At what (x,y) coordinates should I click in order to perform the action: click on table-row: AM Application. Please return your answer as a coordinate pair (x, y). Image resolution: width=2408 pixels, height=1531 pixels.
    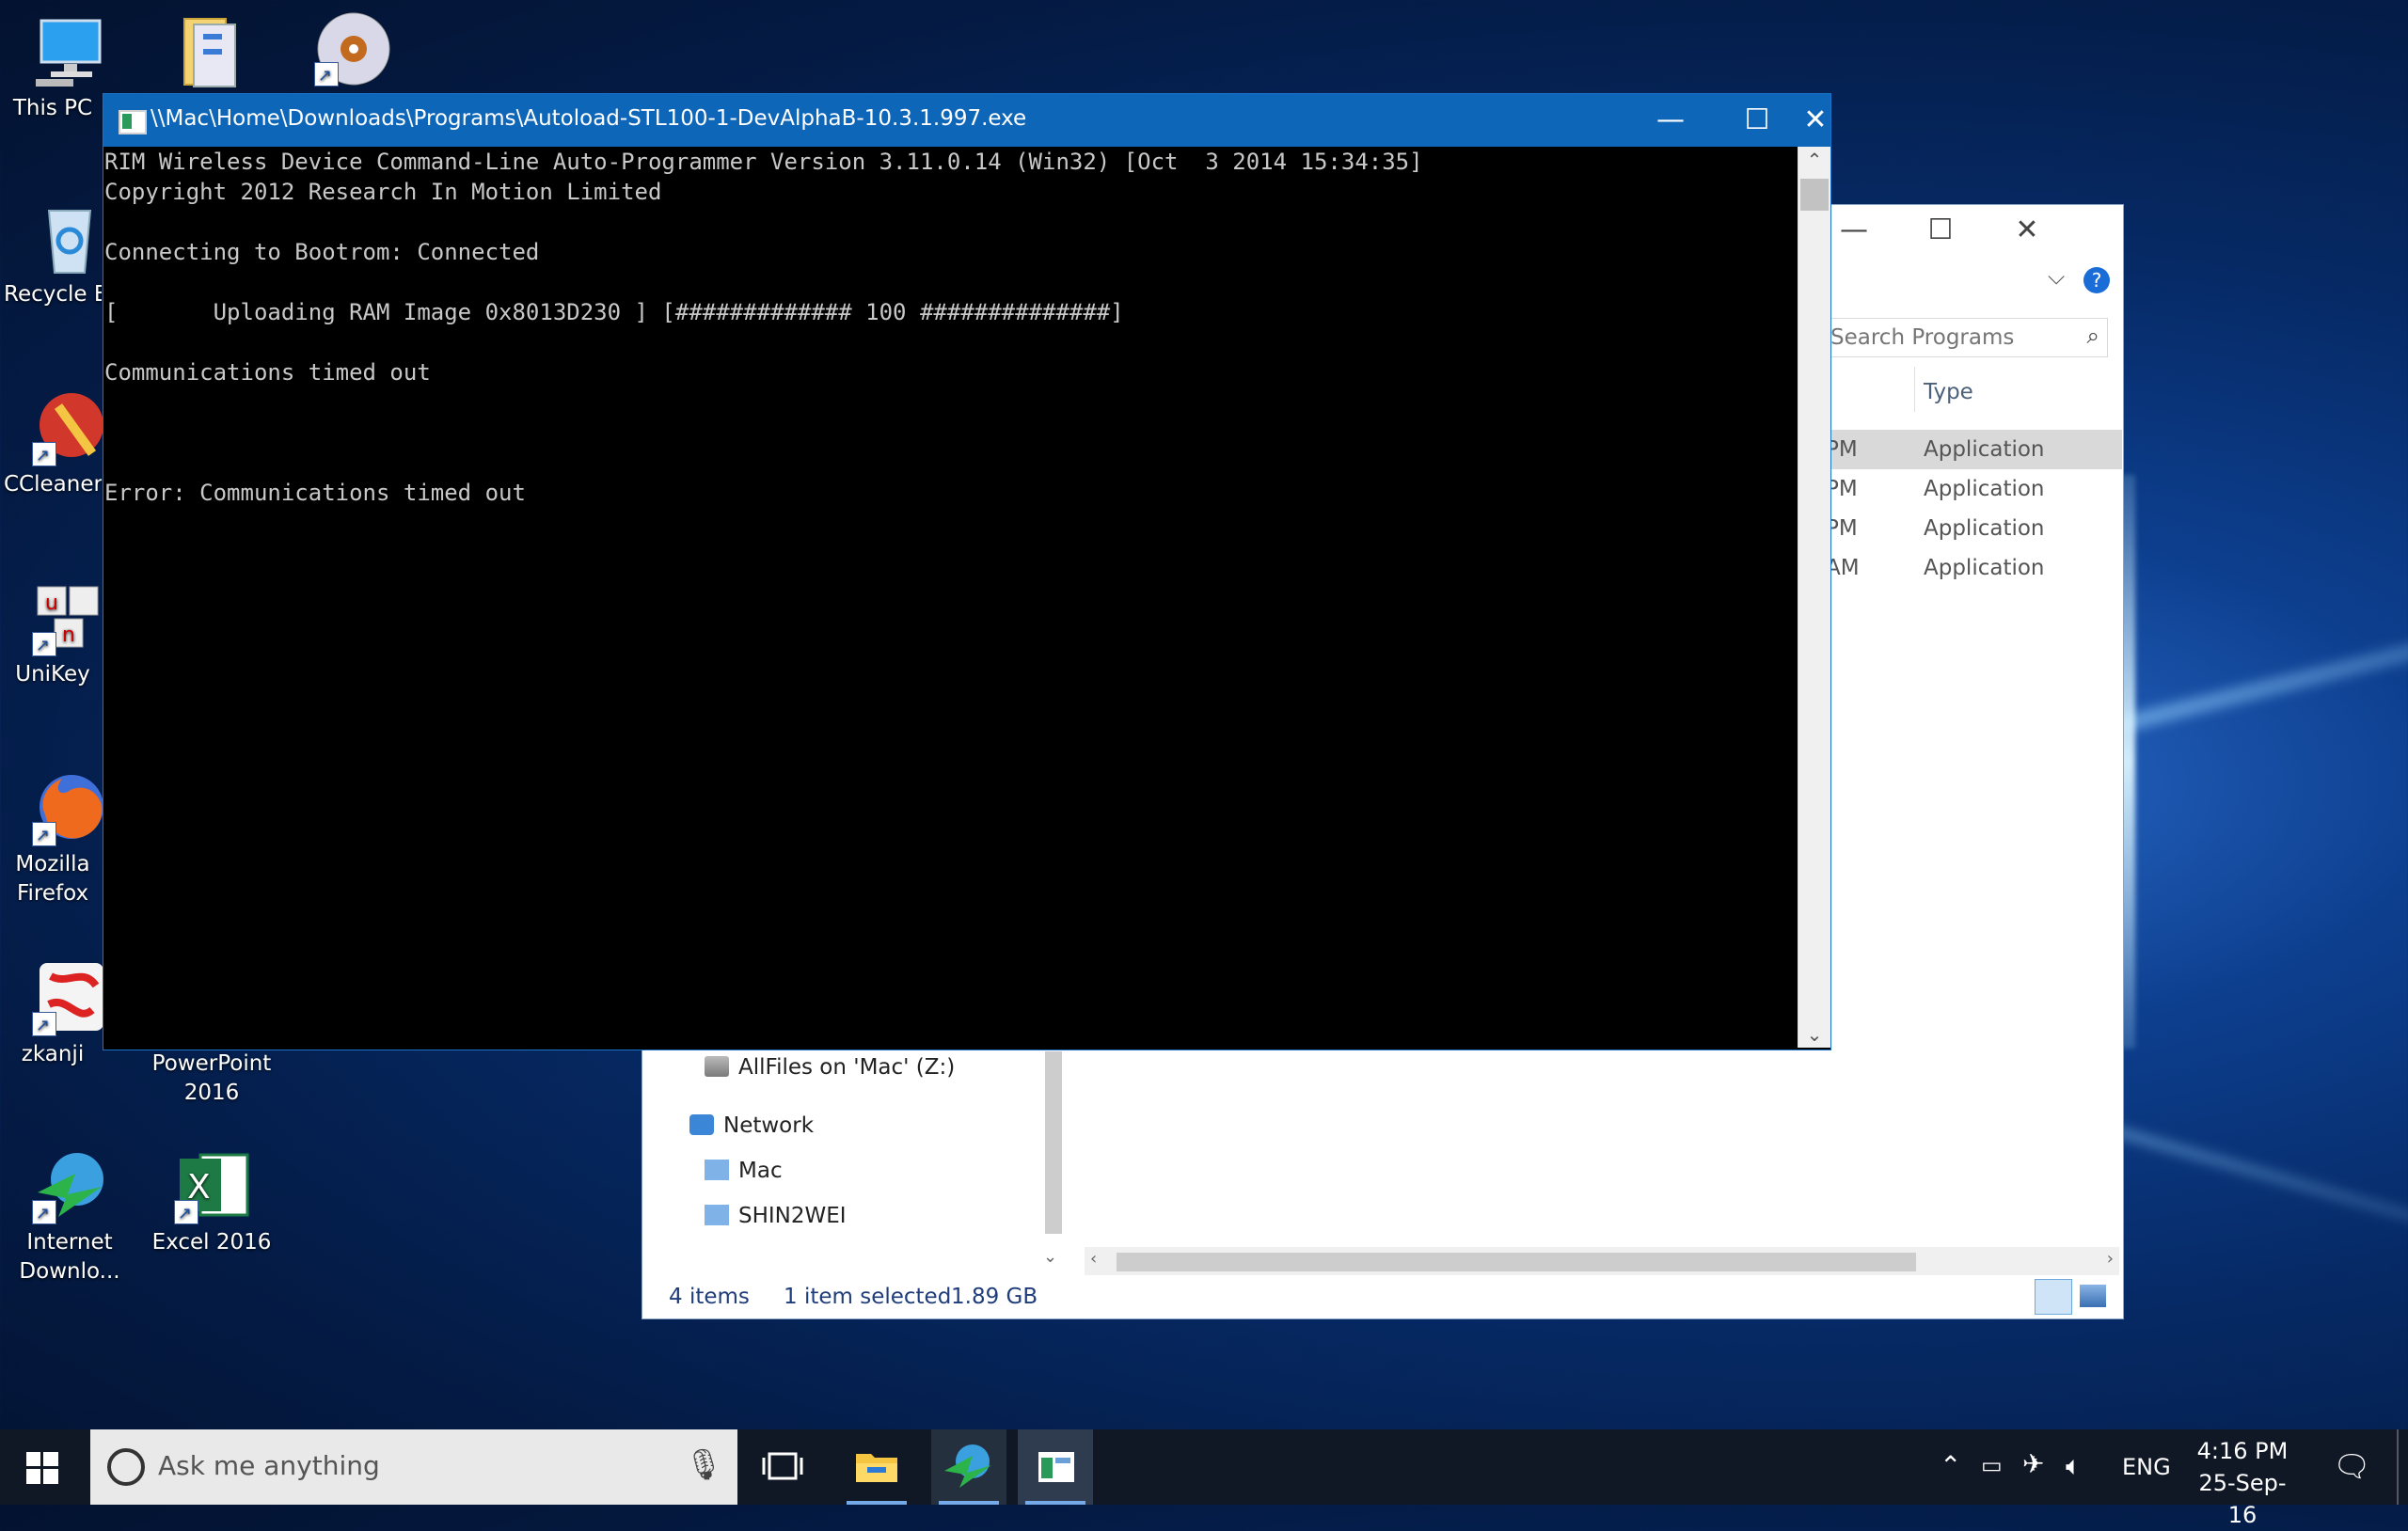
    Looking at the image, I should click on (1974, 568).